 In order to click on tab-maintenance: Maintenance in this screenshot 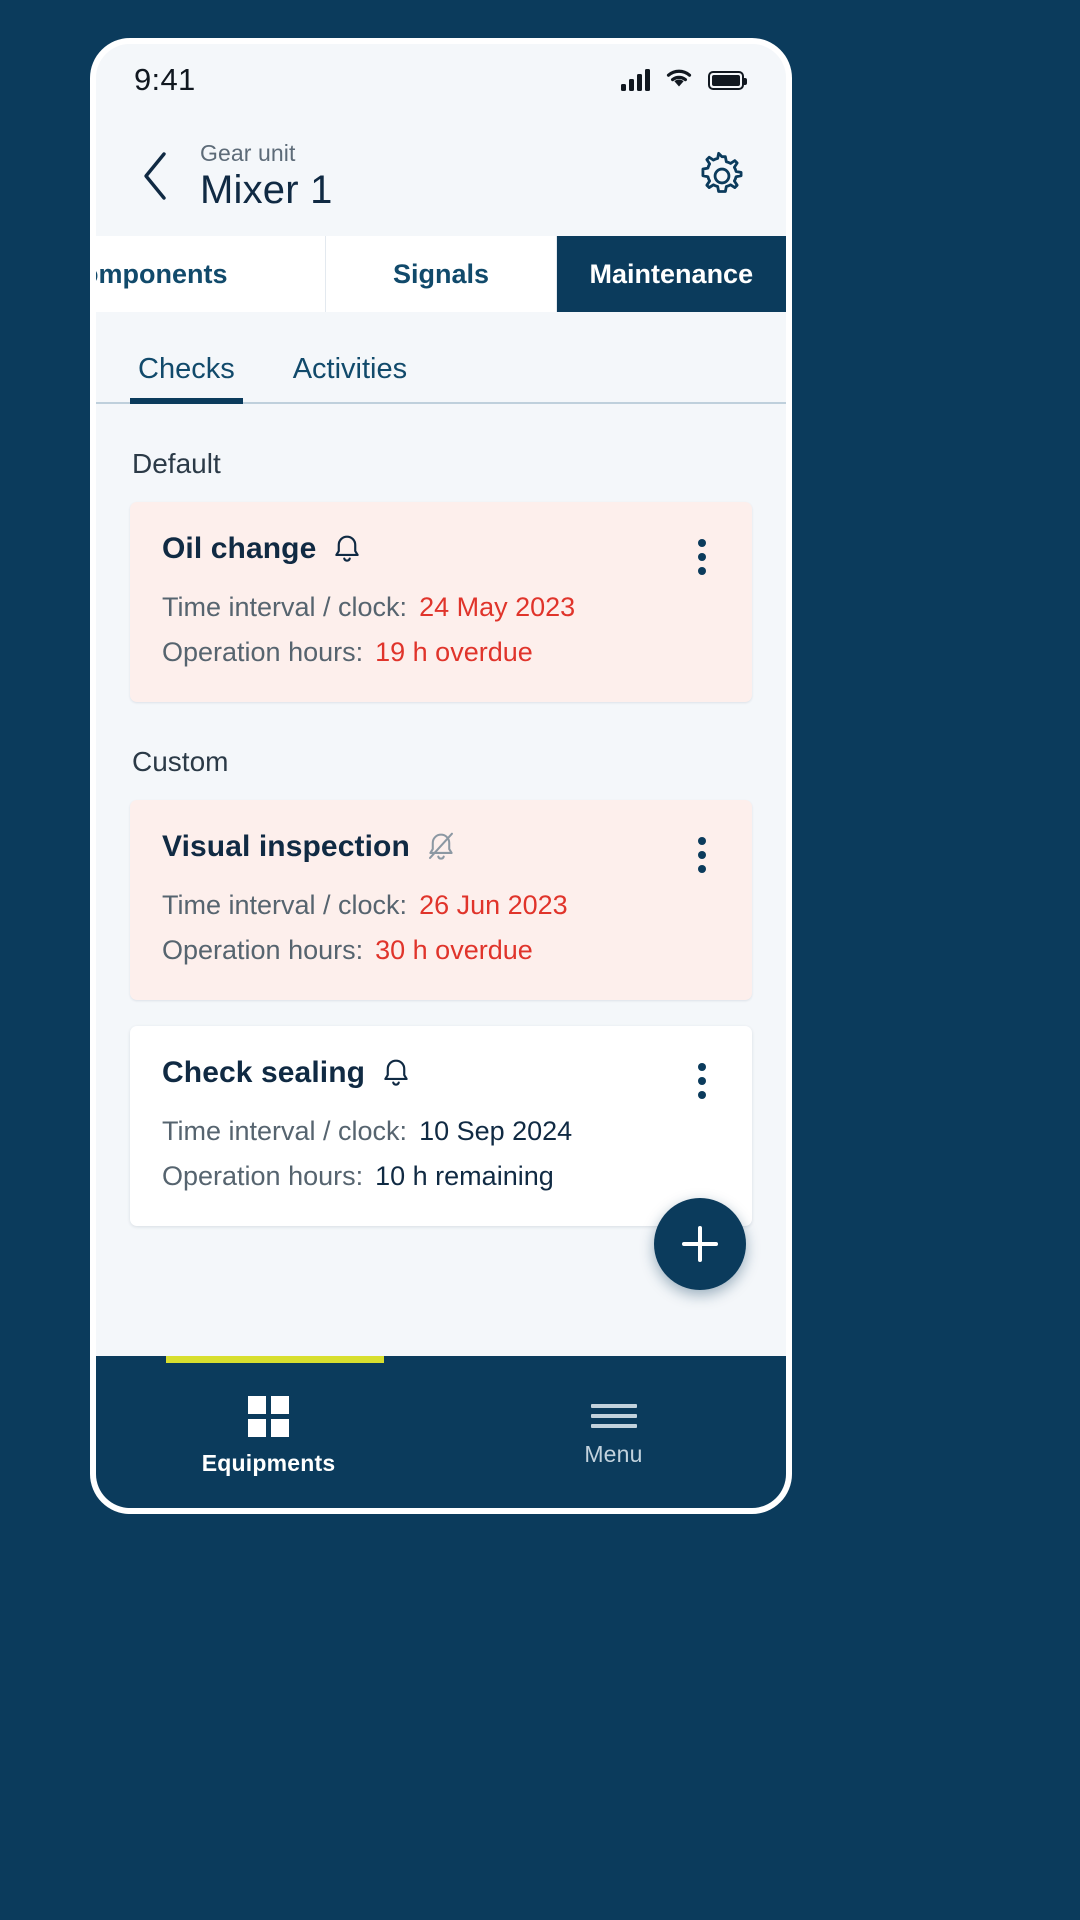, I will do `click(671, 274)`.